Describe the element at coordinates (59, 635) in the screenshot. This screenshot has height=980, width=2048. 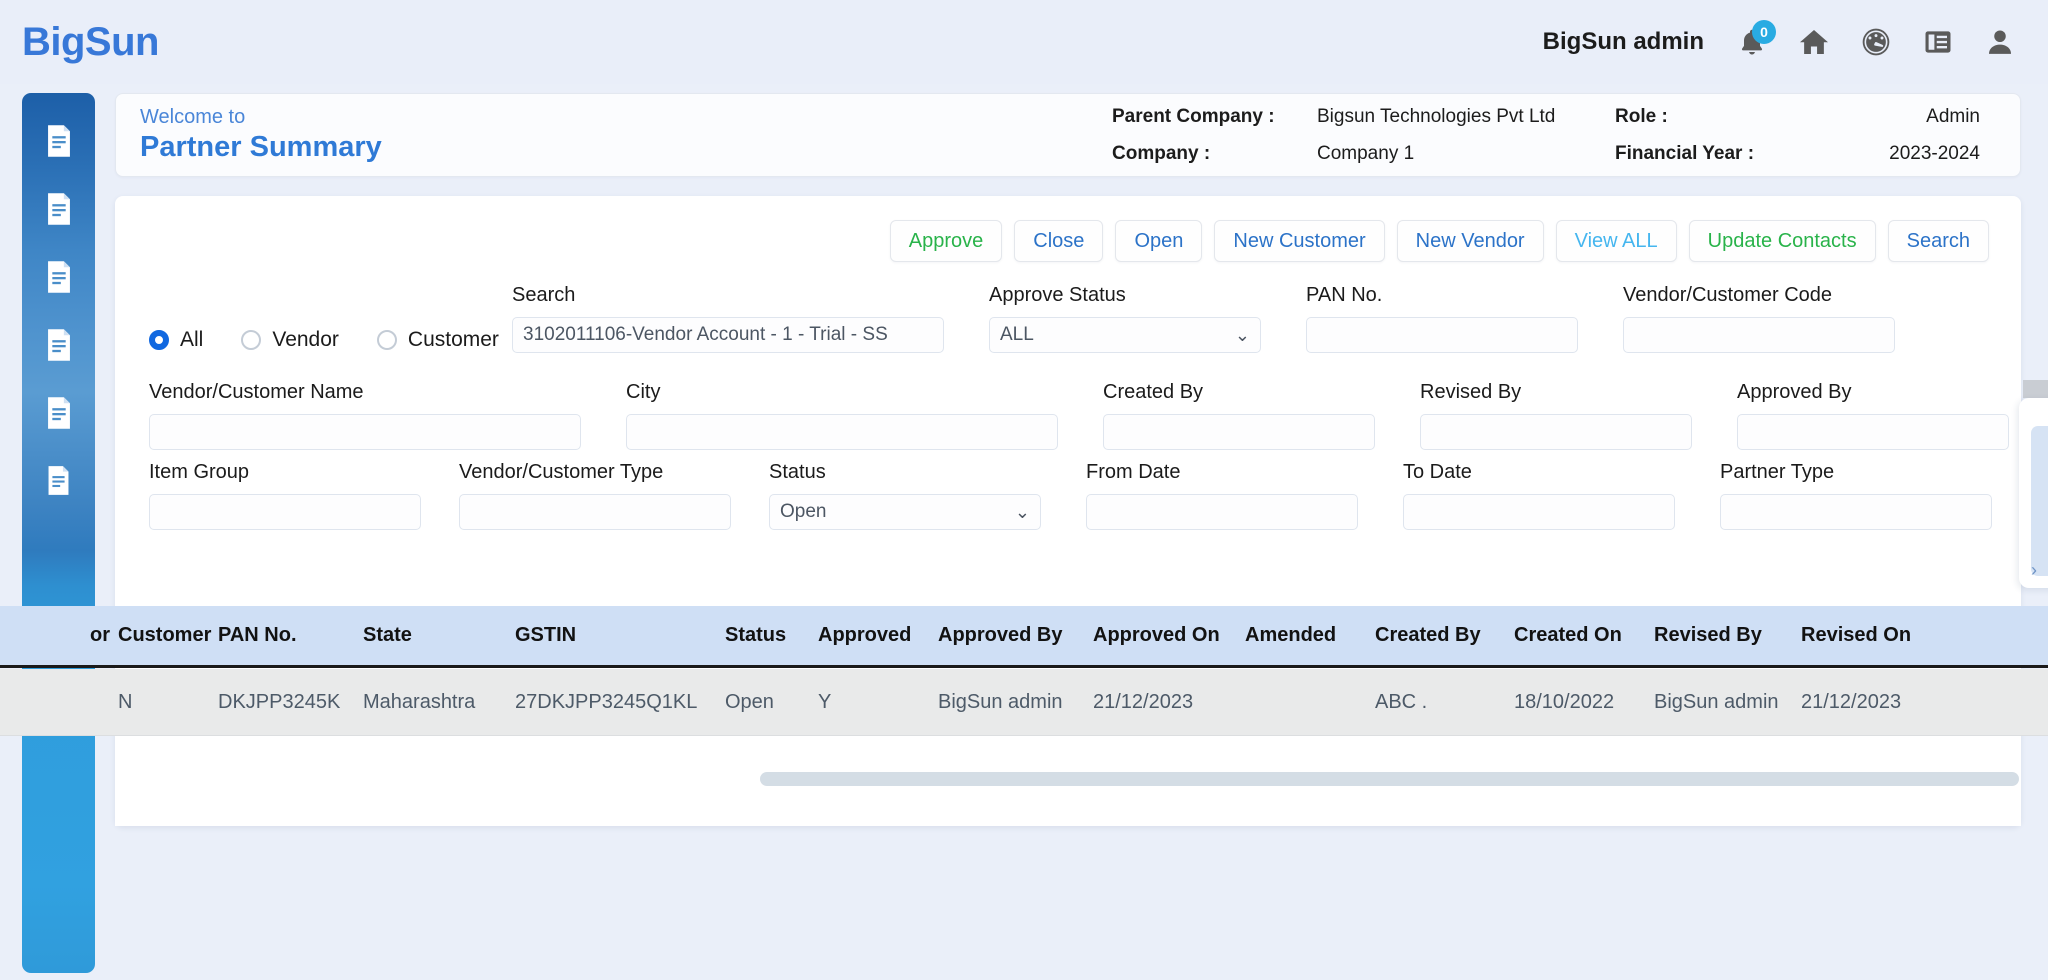
I see `column-header-vendor: or` at that location.